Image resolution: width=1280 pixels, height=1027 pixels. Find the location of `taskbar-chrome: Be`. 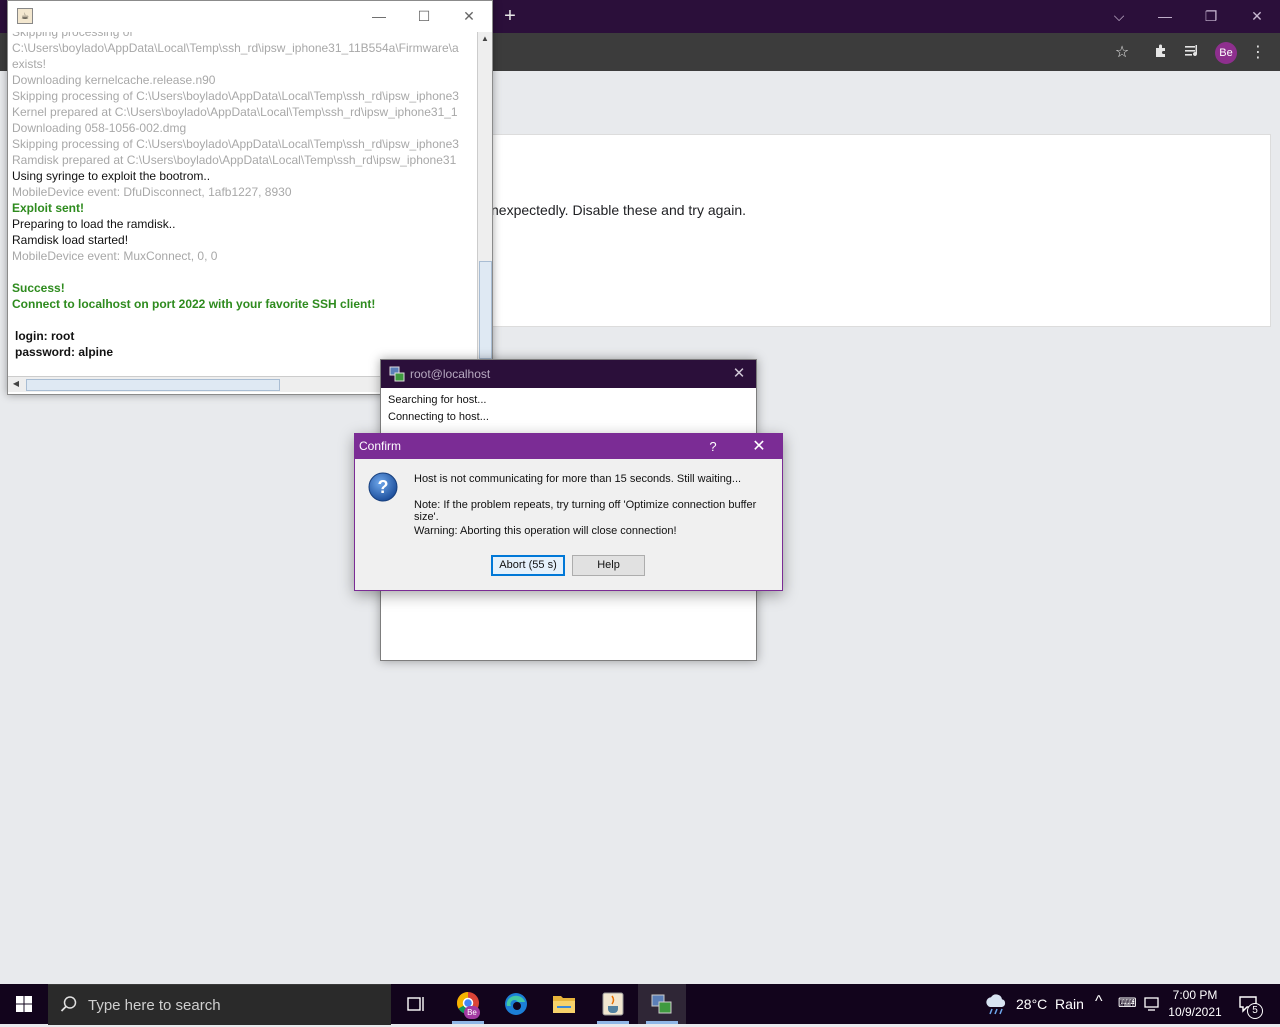

taskbar-chrome: Be is located at coordinates (468, 1004).